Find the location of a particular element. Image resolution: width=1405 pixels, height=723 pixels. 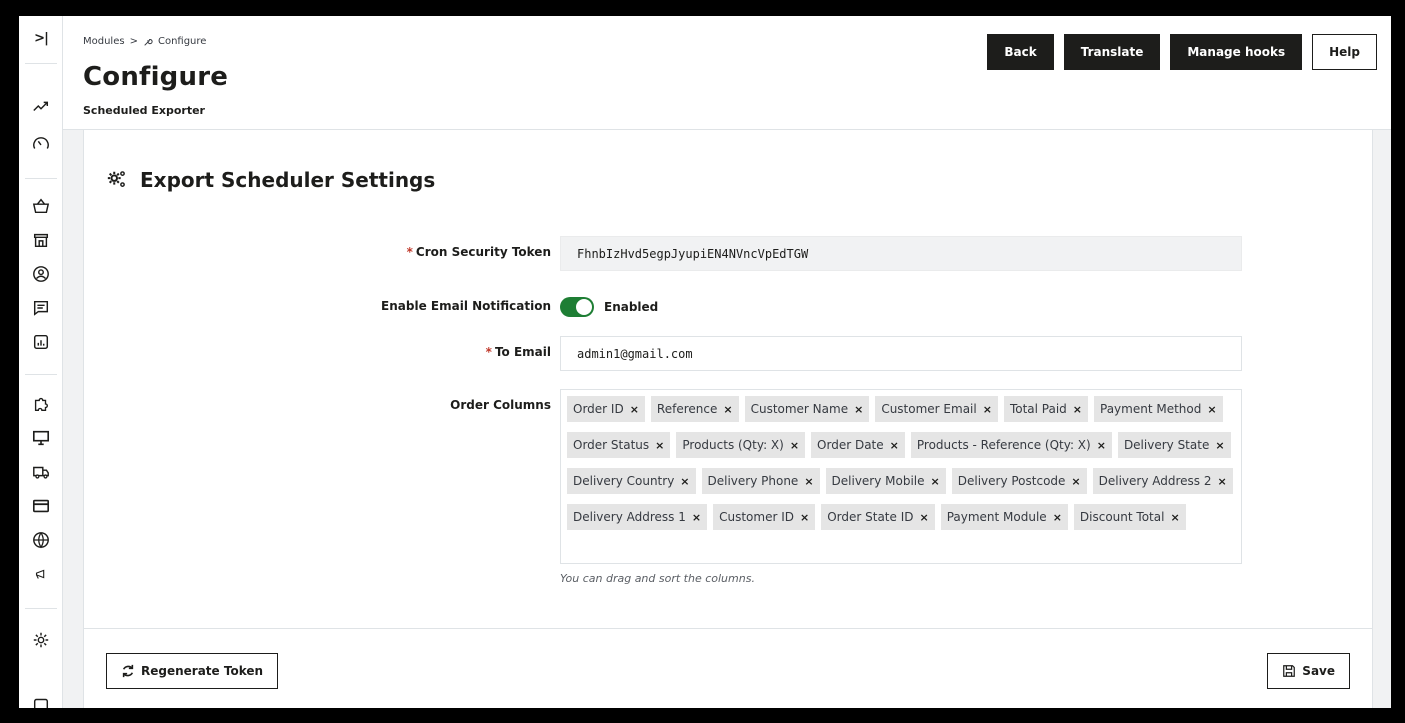

sidebar-item-customers is located at coordinates (41, 274).